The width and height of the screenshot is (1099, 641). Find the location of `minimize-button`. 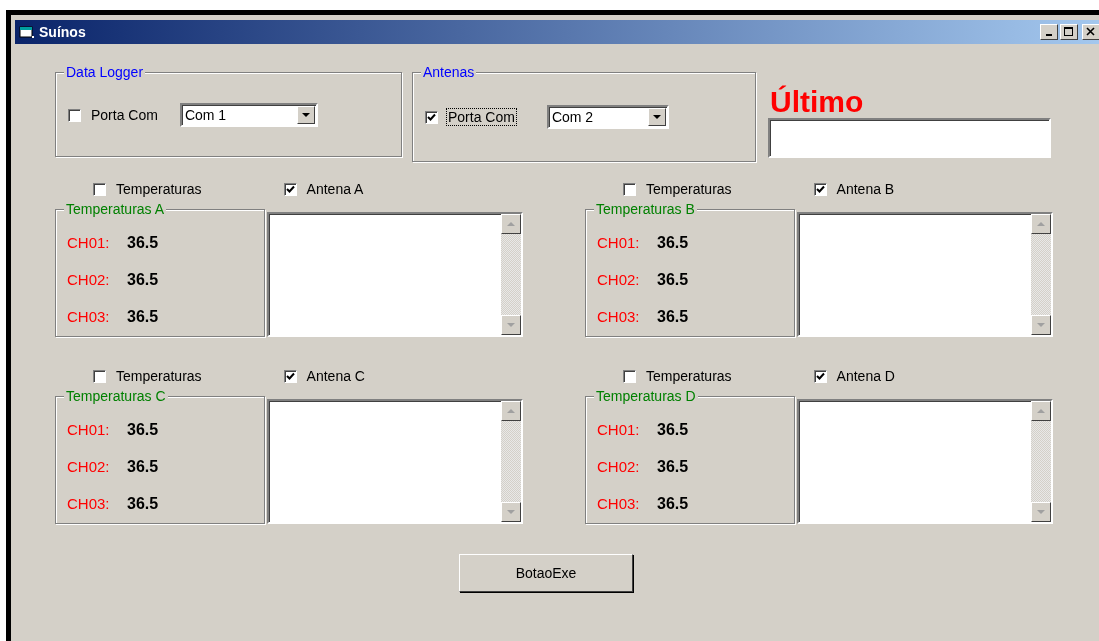

minimize-button is located at coordinates (1049, 32).